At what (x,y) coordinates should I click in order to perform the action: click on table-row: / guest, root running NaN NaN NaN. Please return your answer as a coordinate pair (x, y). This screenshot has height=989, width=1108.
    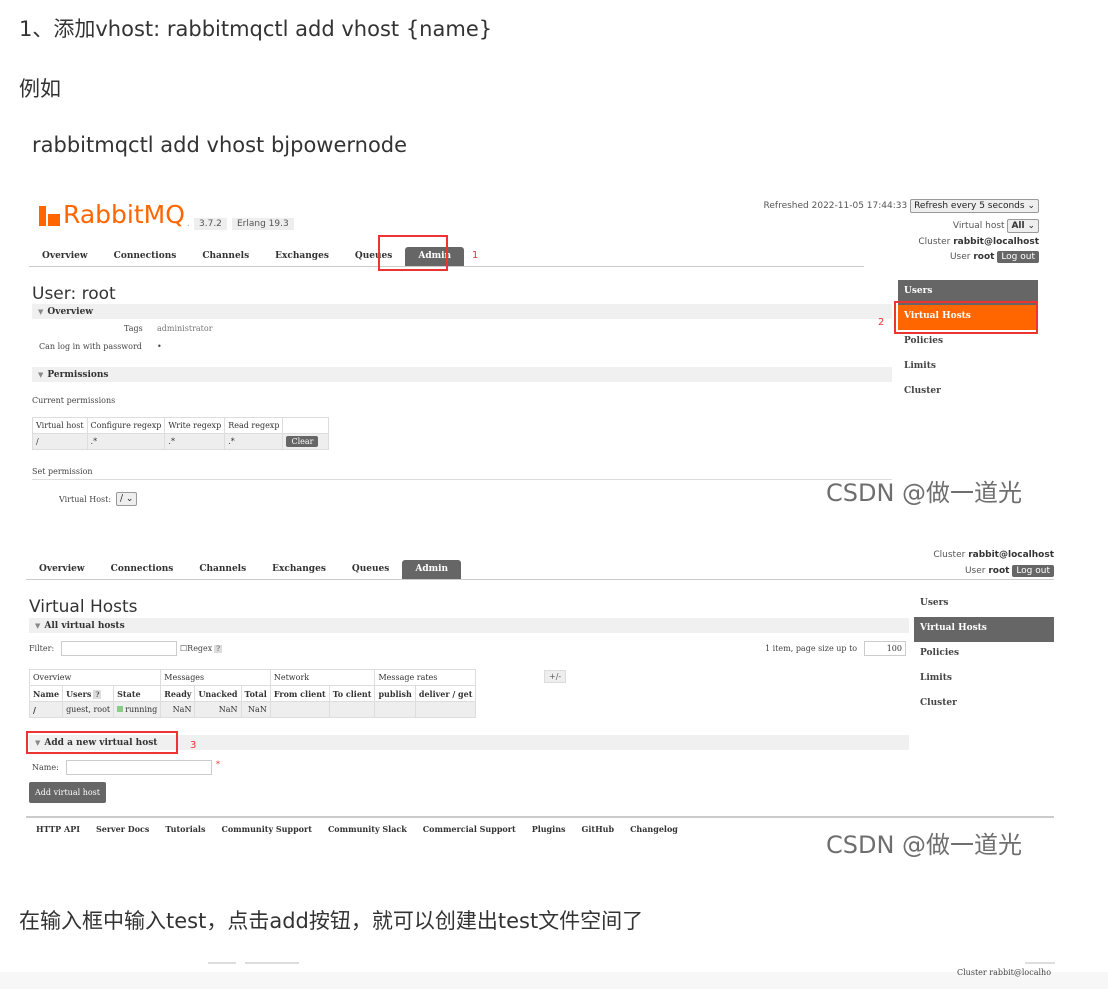
    Looking at the image, I should click on (252, 709).